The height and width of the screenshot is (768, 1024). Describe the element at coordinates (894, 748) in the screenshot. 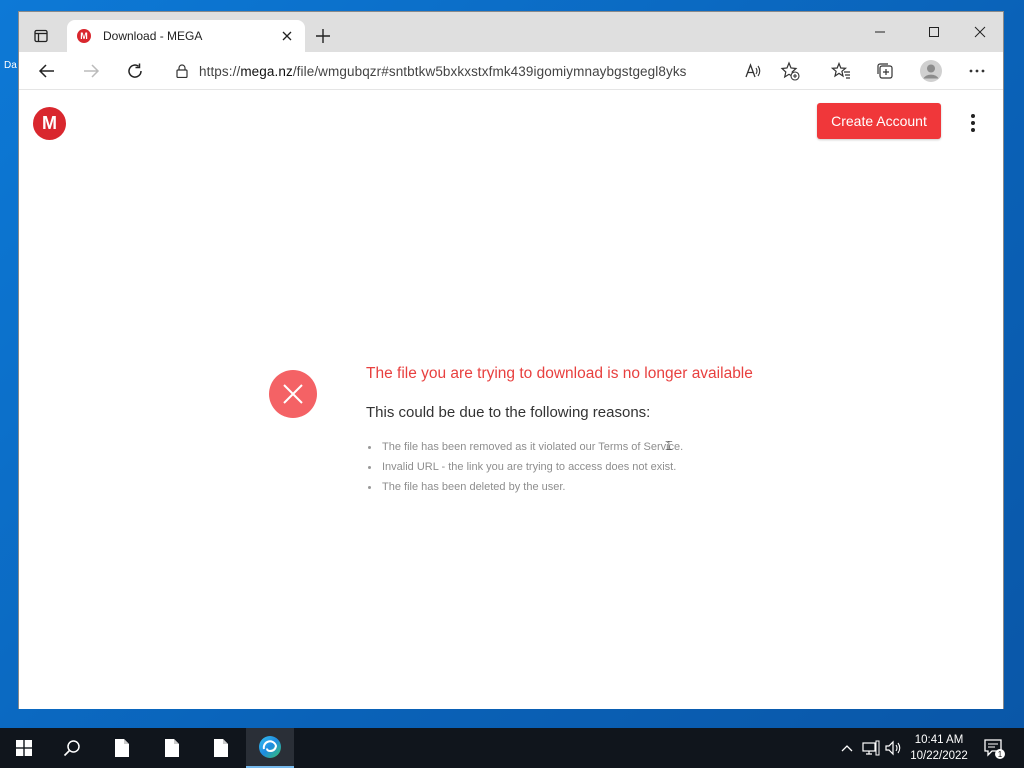

I see `volume-icon` at that location.